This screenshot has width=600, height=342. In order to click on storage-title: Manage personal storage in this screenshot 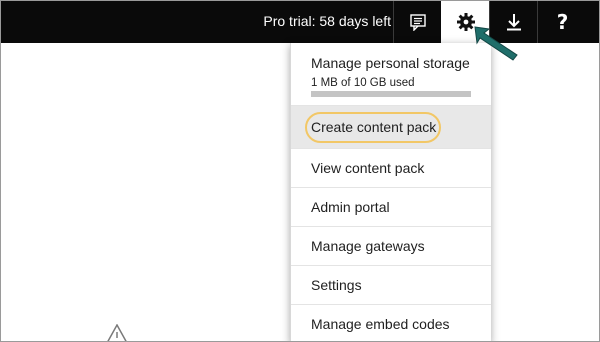, I will do `click(390, 63)`.